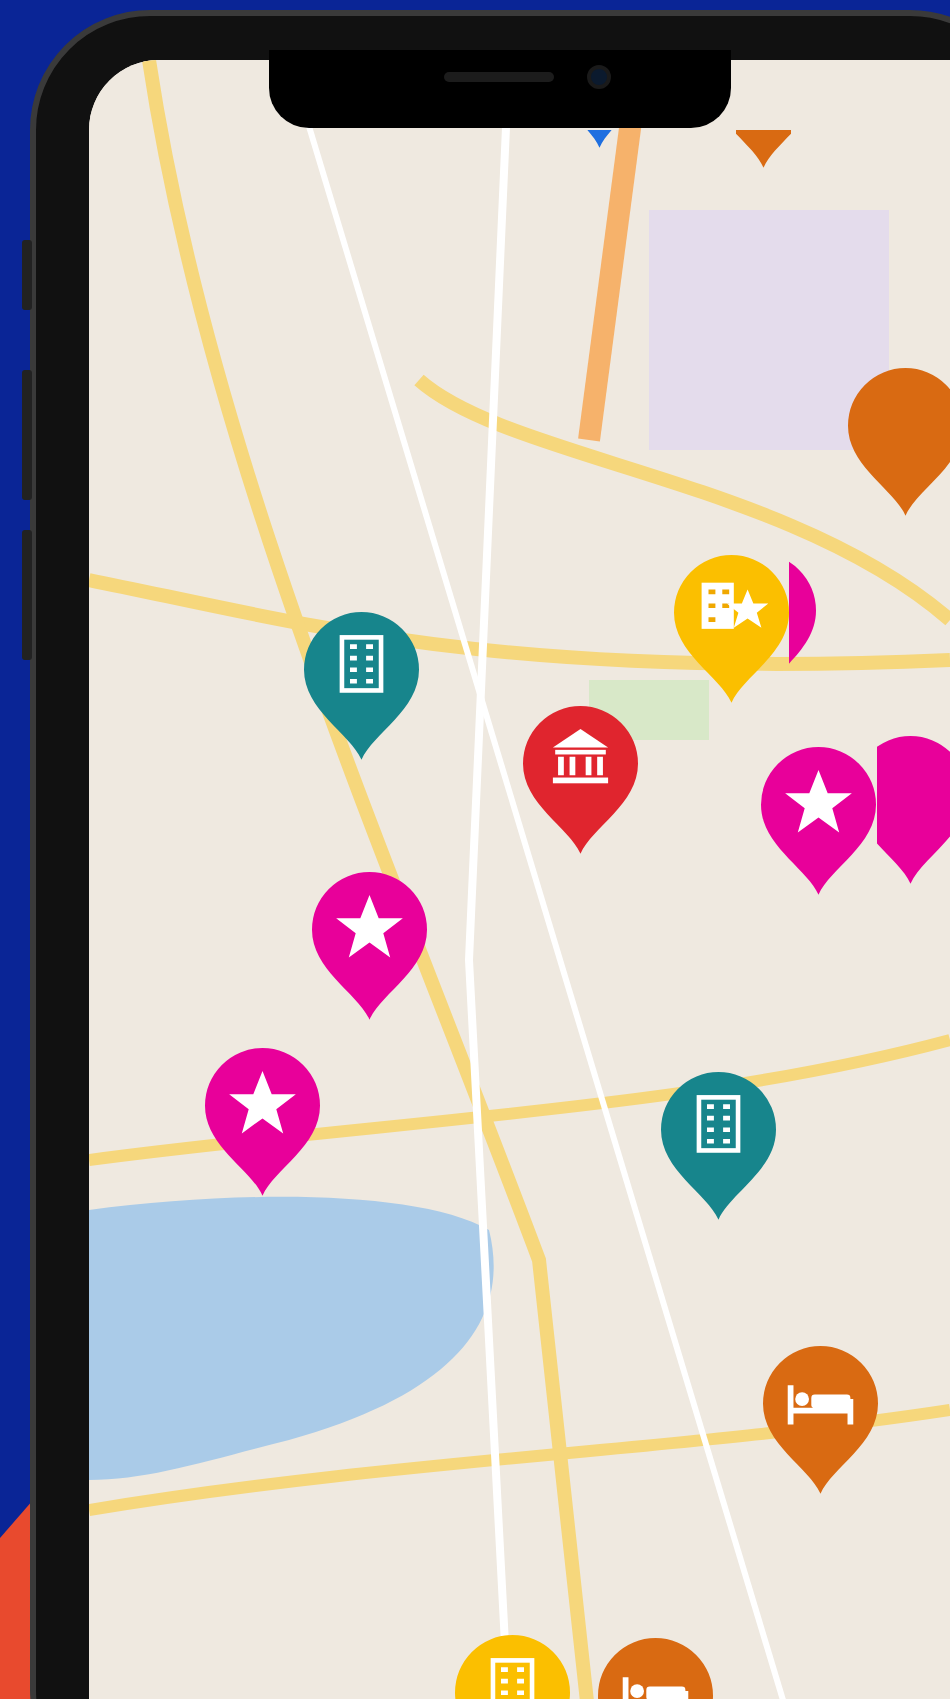 The width and height of the screenshot is (950, 1699). I want to click on museum-icon, so click(580, 756).